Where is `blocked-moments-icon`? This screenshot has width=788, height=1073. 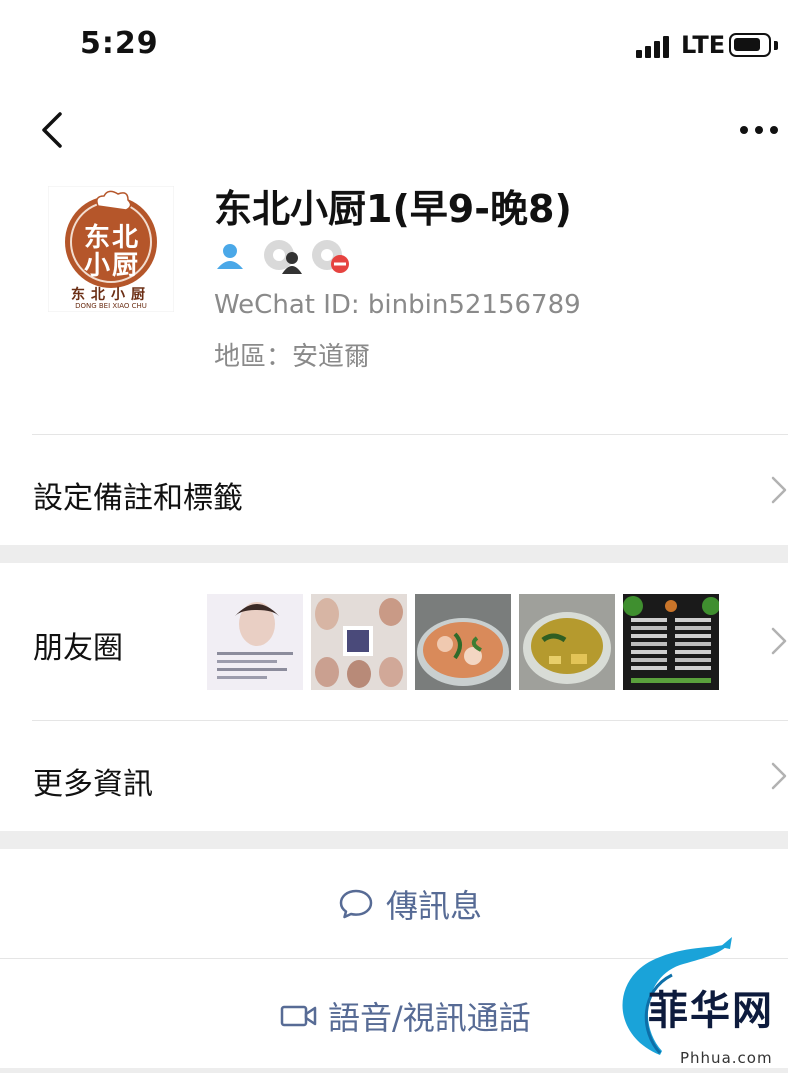 blocked-moments-icon is located at coordinates (330, 256).